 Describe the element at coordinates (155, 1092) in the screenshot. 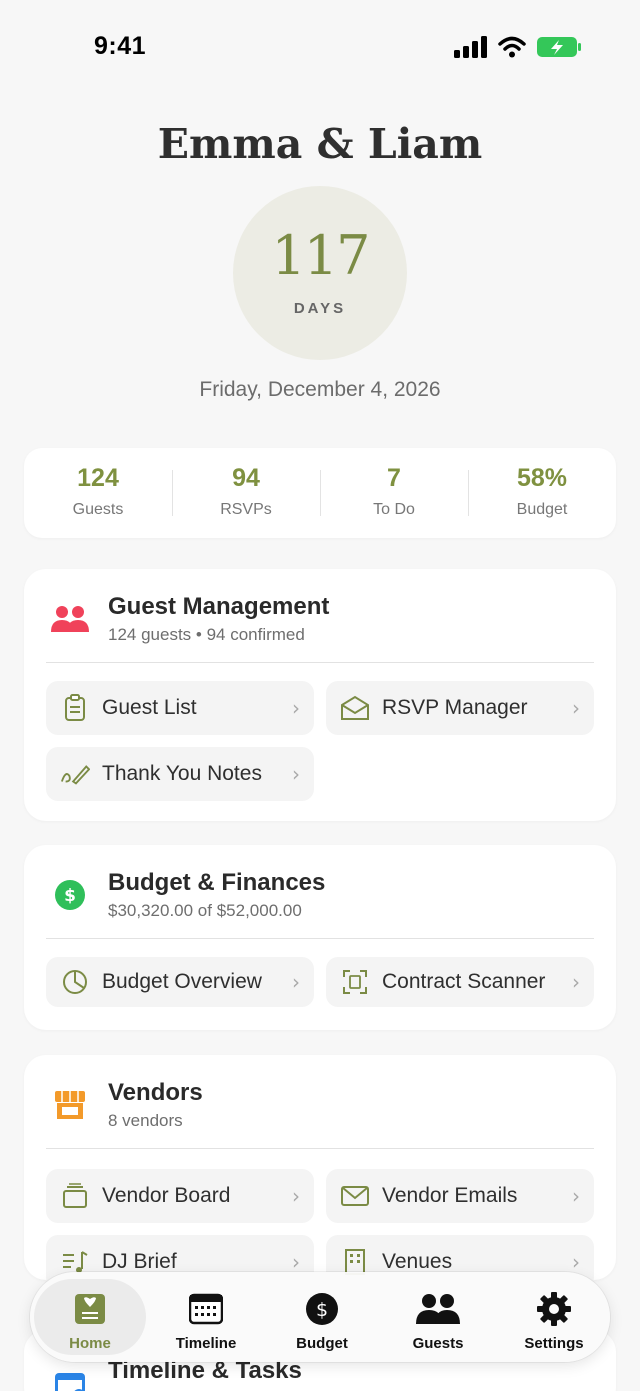

I see `section-title: Vendors` at that location.